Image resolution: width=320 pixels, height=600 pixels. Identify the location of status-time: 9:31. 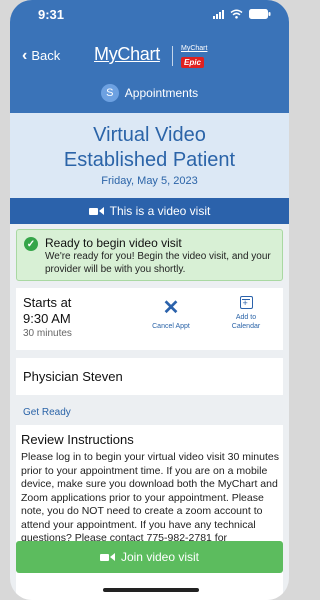
(51, 14).